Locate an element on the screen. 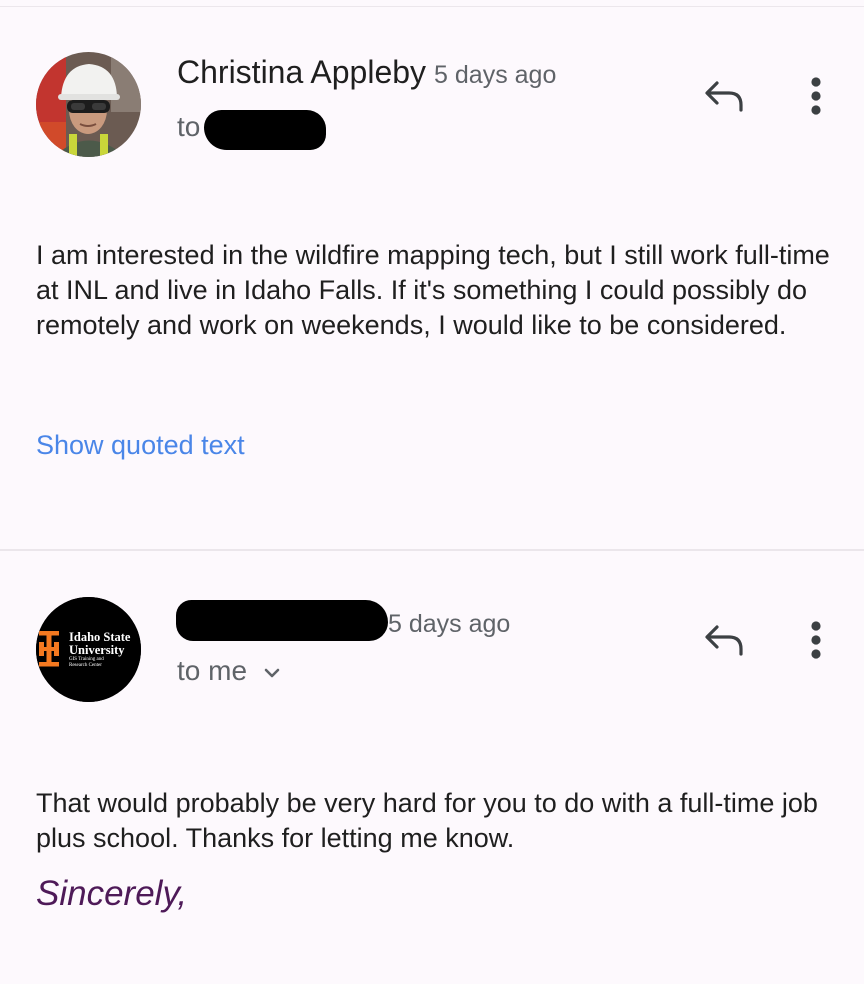  recipient-line: to me is located at coordinates (229, 671).